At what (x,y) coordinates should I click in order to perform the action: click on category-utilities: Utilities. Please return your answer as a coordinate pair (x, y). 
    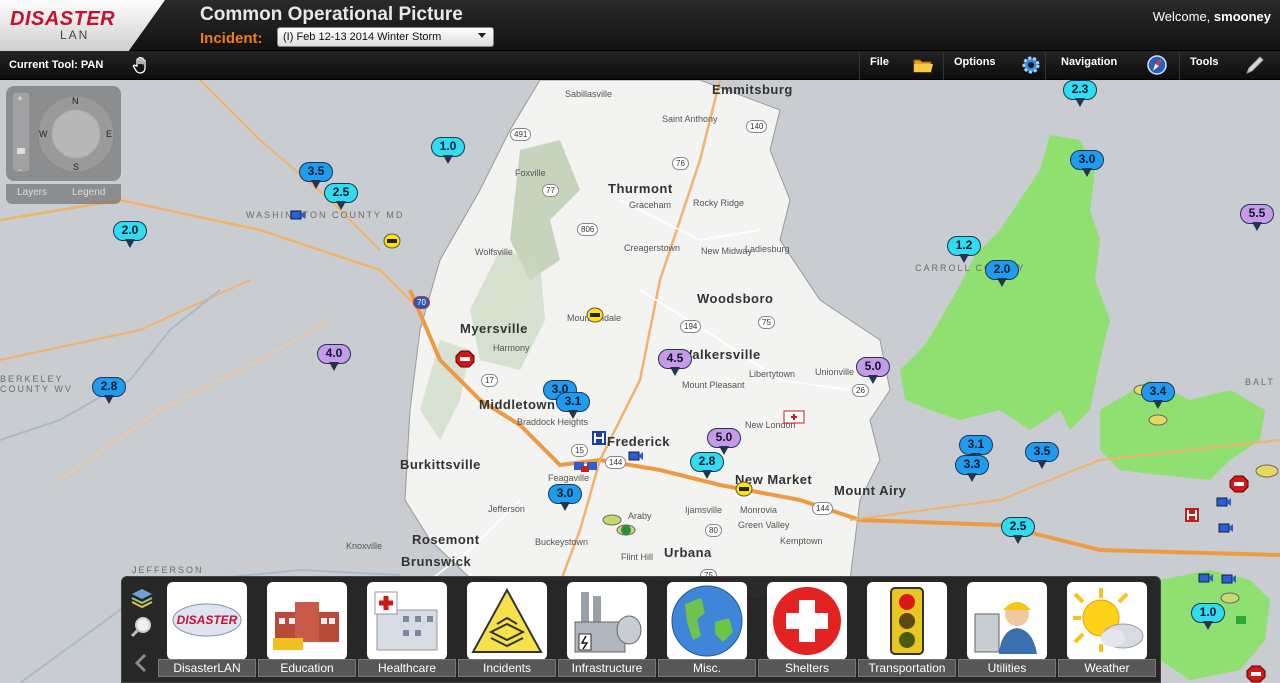
    Looking at the image, I should click on (1007, 631).